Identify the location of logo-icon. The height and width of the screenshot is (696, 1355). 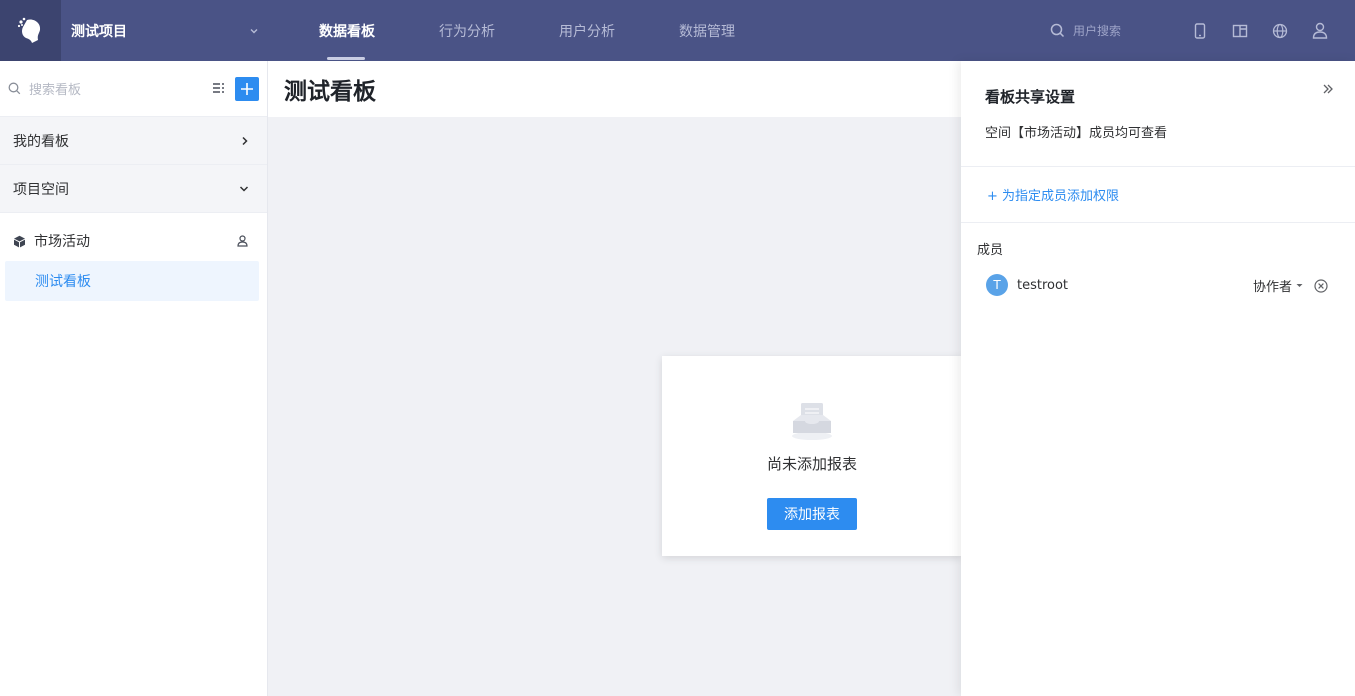
(28, 30).